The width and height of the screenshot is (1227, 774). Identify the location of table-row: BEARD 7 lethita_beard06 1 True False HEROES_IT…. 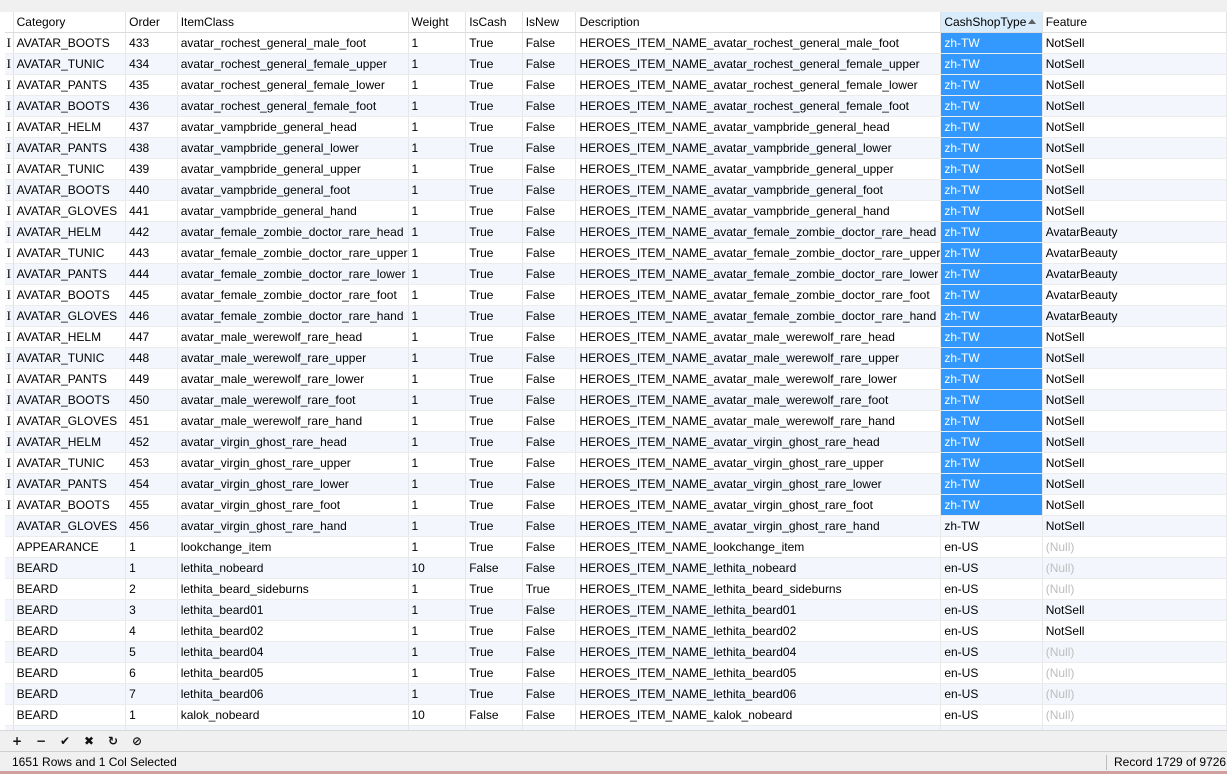
(616, 694).